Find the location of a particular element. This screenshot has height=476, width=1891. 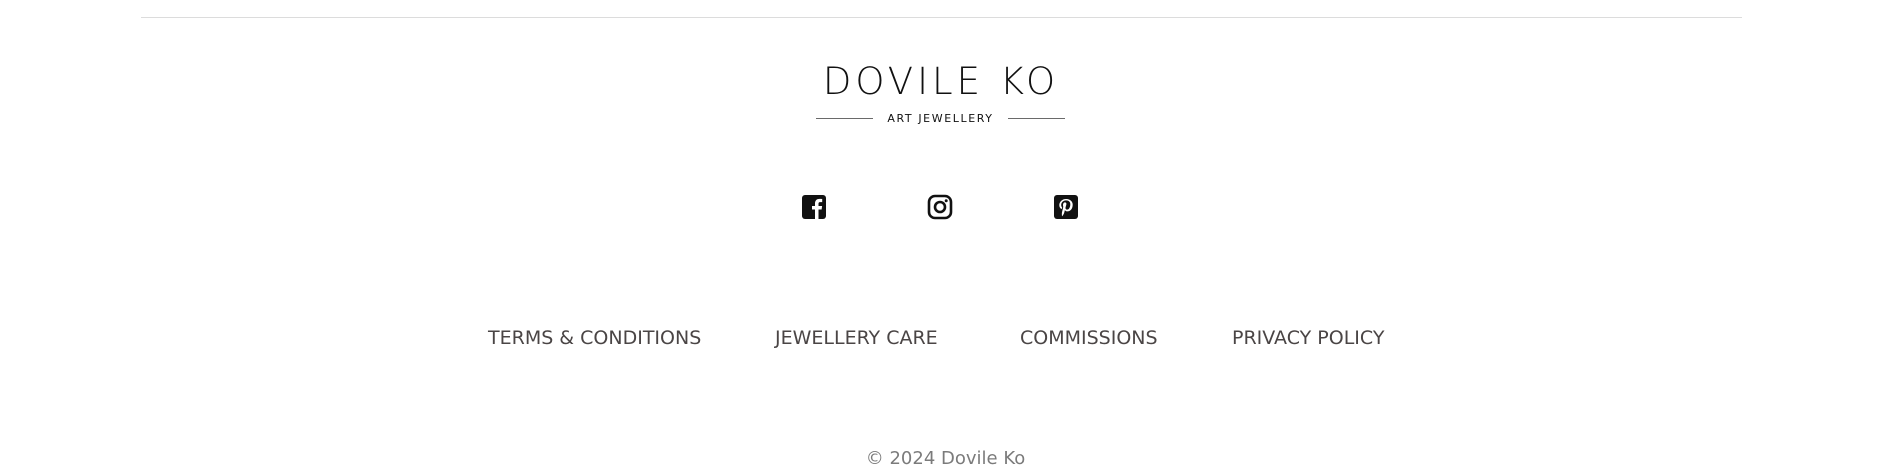

logo-tagline: ART JEWELLERY is located at coordinates (940, 118).